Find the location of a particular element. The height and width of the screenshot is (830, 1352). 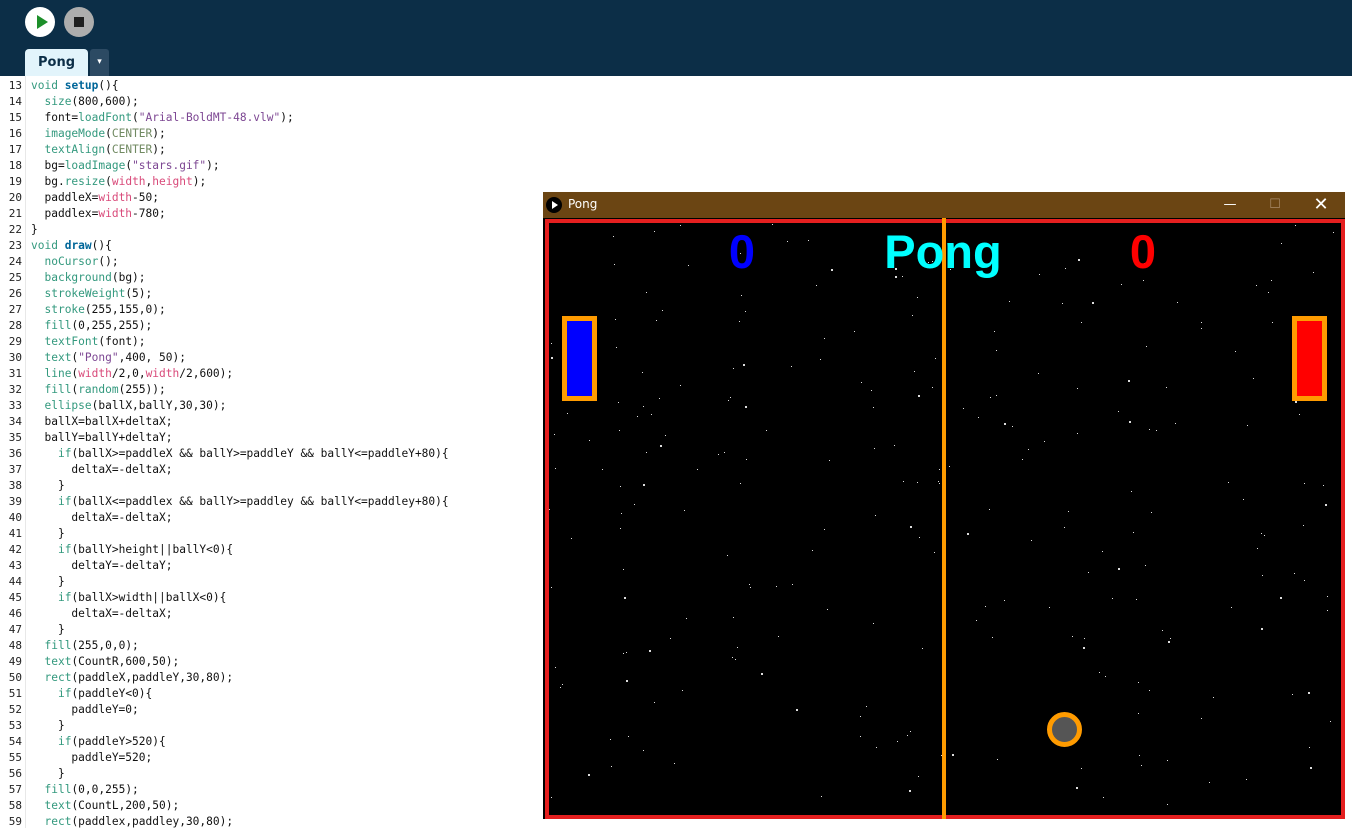

code-line: paddlex=width-780; is located at coordinates (98, 214).